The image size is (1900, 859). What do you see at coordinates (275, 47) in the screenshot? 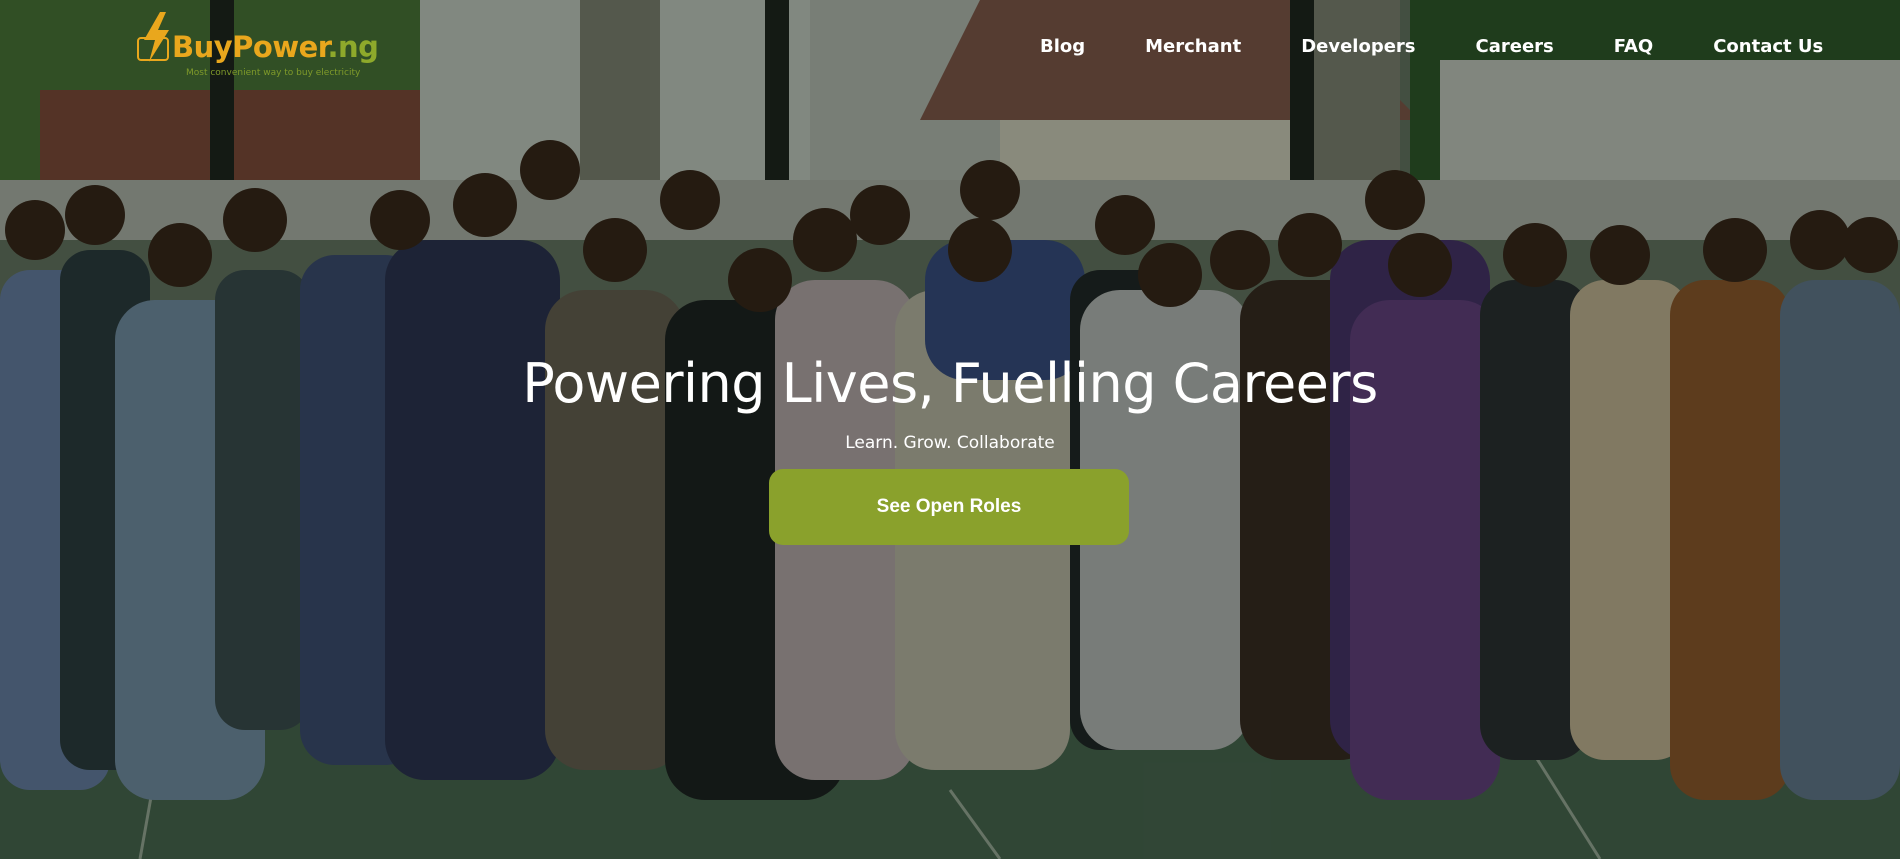
I see `brand-wordmark: BuyPower.ng` at bounding box center [275, 47].